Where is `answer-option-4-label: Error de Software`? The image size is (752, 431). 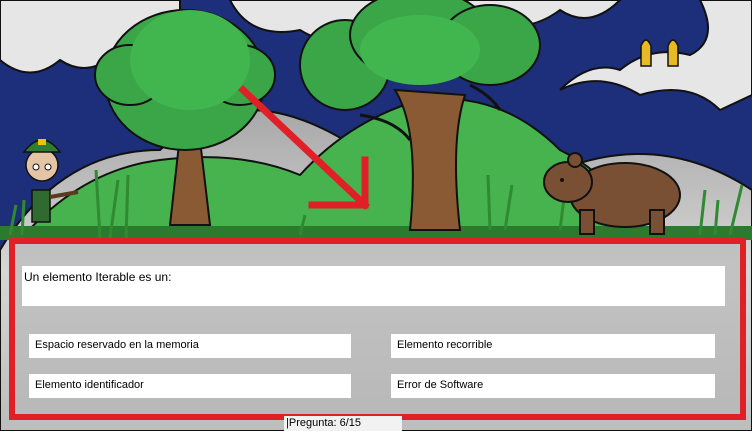 answer-option-4-label: Error de Software is located at coordinates (440, 385).